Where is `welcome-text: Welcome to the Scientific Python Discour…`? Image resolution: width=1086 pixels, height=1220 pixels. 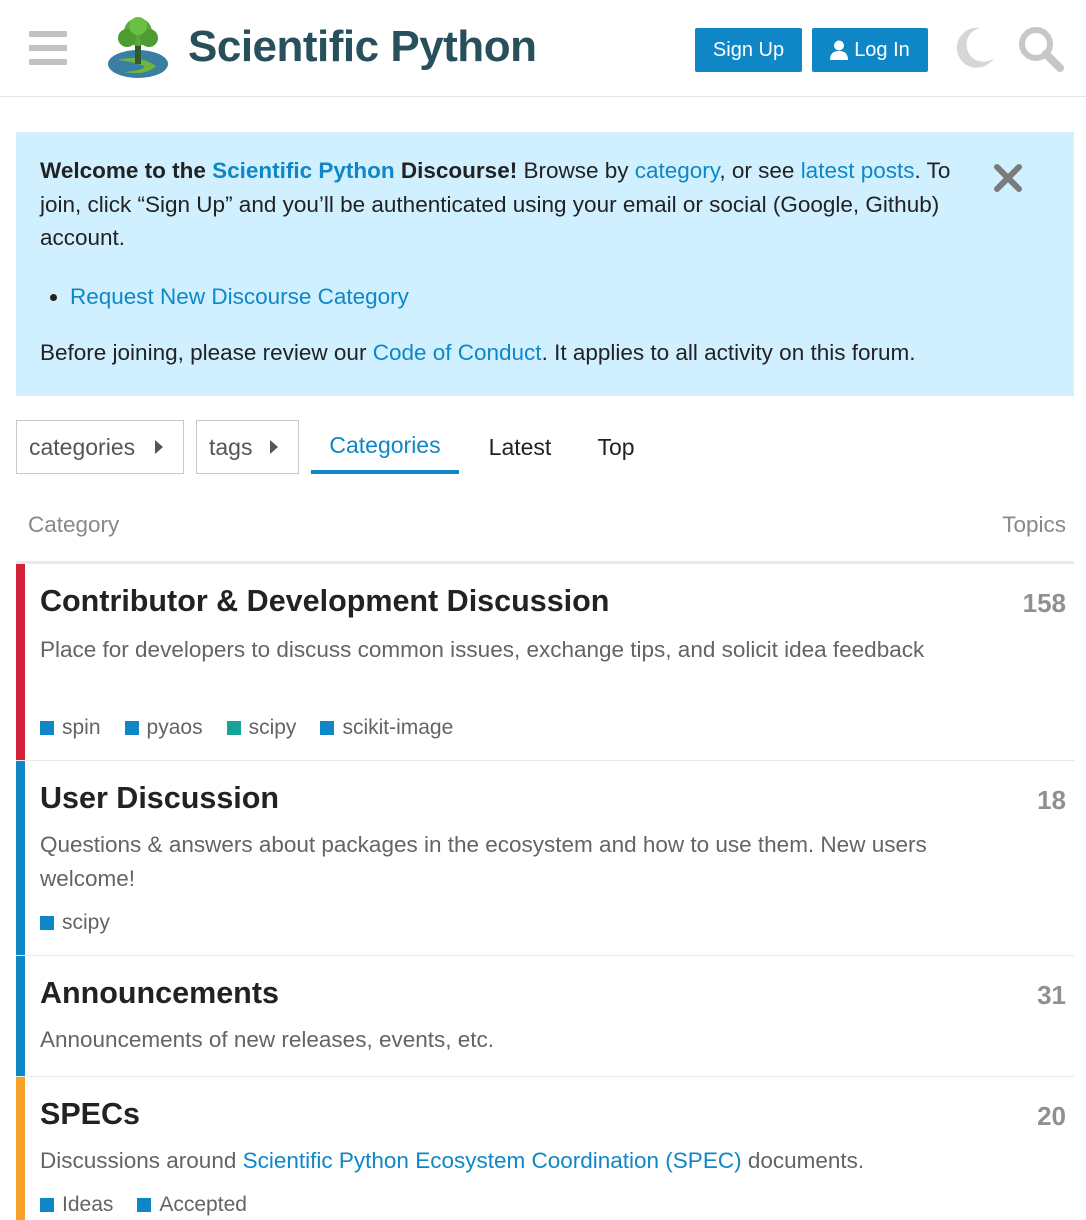 welcome-text: Welcome to the Scientific Python Discour… is located at coordinates (495, 204).